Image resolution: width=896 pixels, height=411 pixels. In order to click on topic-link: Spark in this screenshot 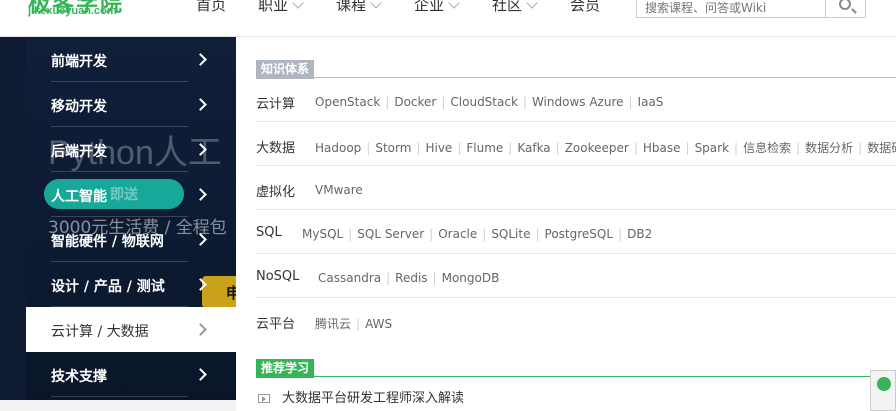, I will do `click(712, 148)`.